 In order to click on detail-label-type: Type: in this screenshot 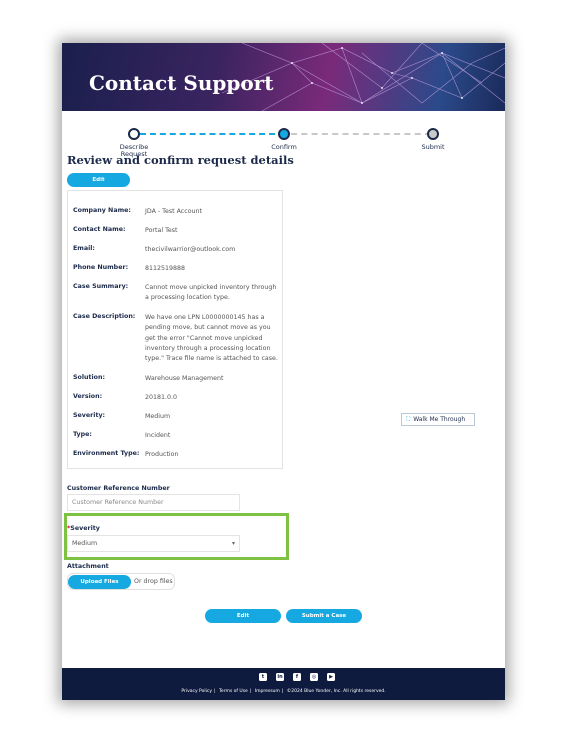, I will do `click(82, 434)`.